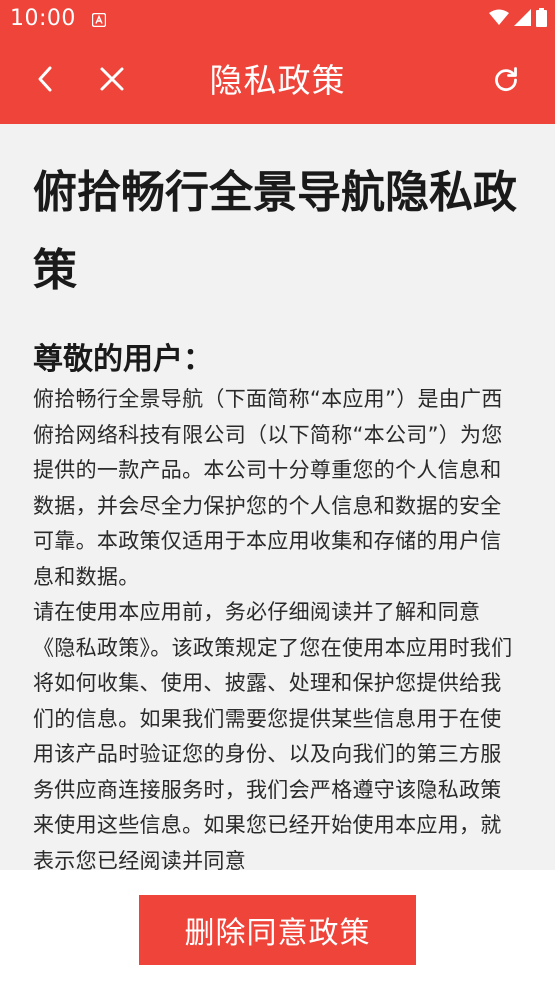  I want to click on status-bar: 10:00, so click(277, 19).